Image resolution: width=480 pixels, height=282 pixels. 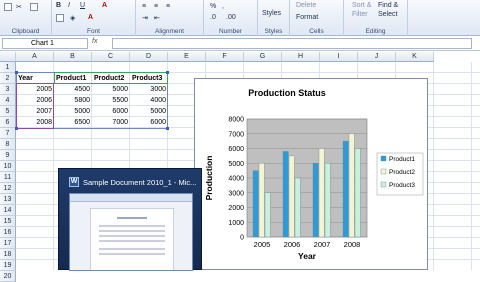 What do you see at coordinates (8, 7) in the screenshot?
I see `paste-icon` at bounding box center [8, 7].